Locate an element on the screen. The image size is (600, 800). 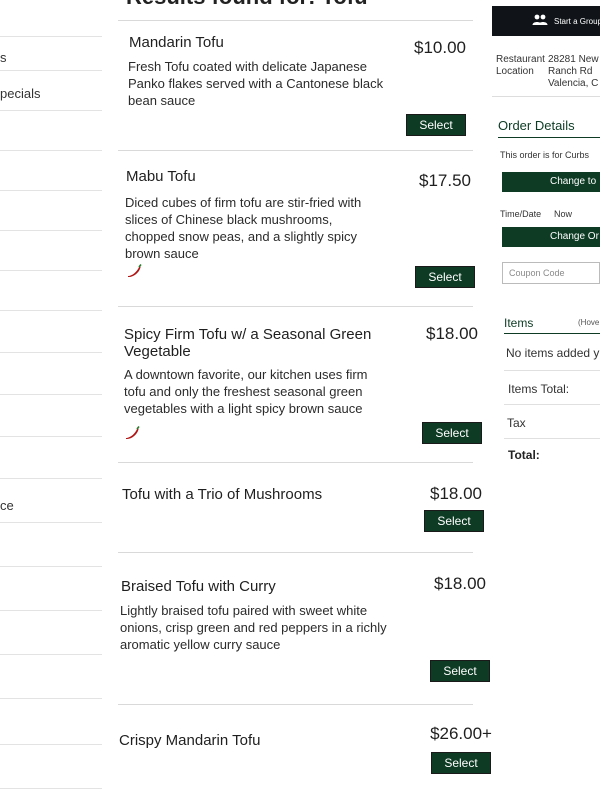
items-title: Items is located at coordinates (519, 323).